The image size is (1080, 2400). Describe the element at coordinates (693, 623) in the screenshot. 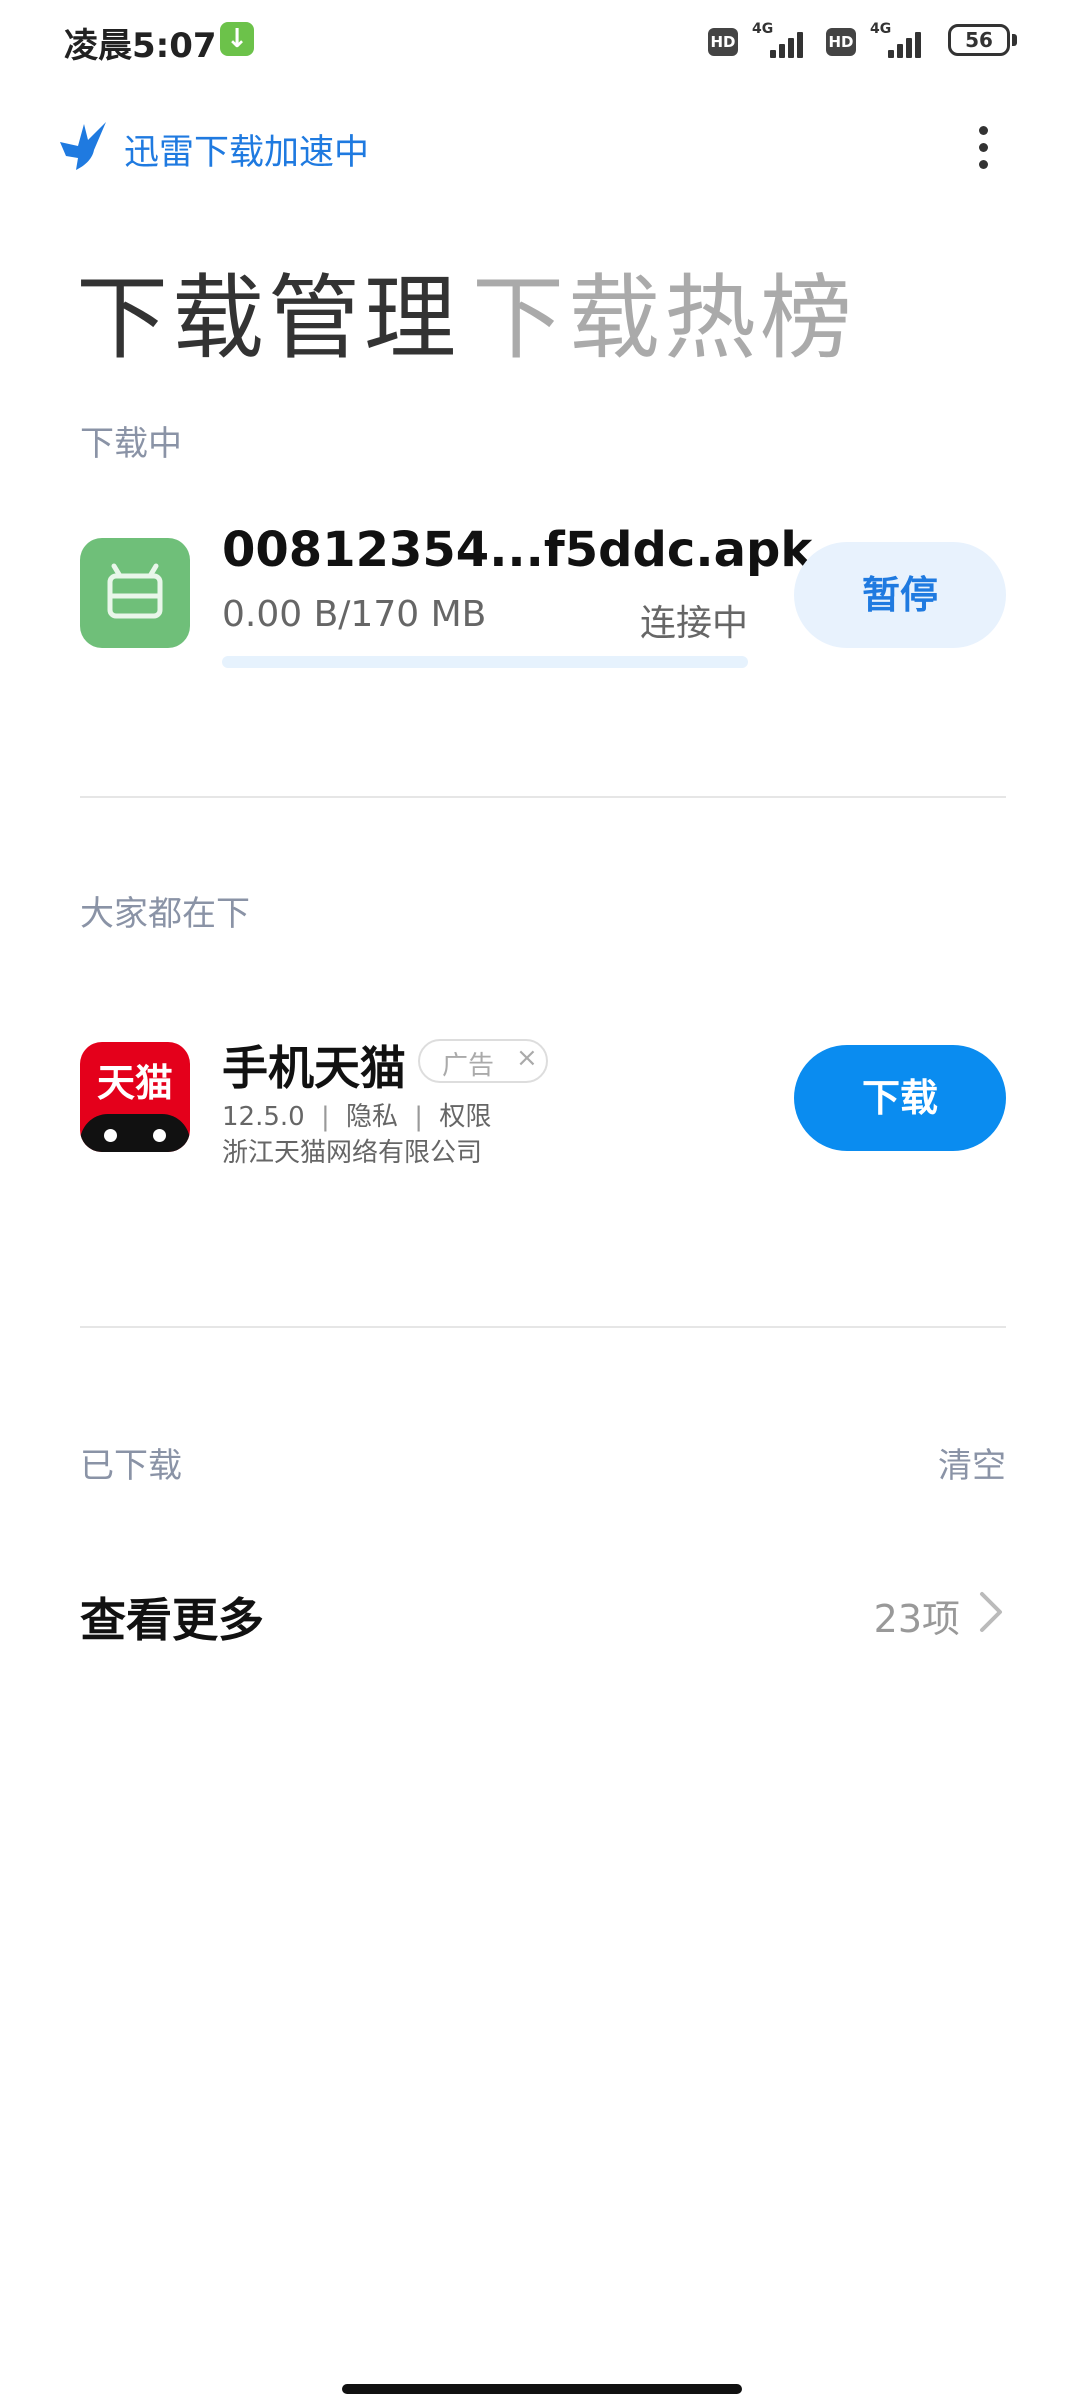

I see `download-status: 连接中` at that location.